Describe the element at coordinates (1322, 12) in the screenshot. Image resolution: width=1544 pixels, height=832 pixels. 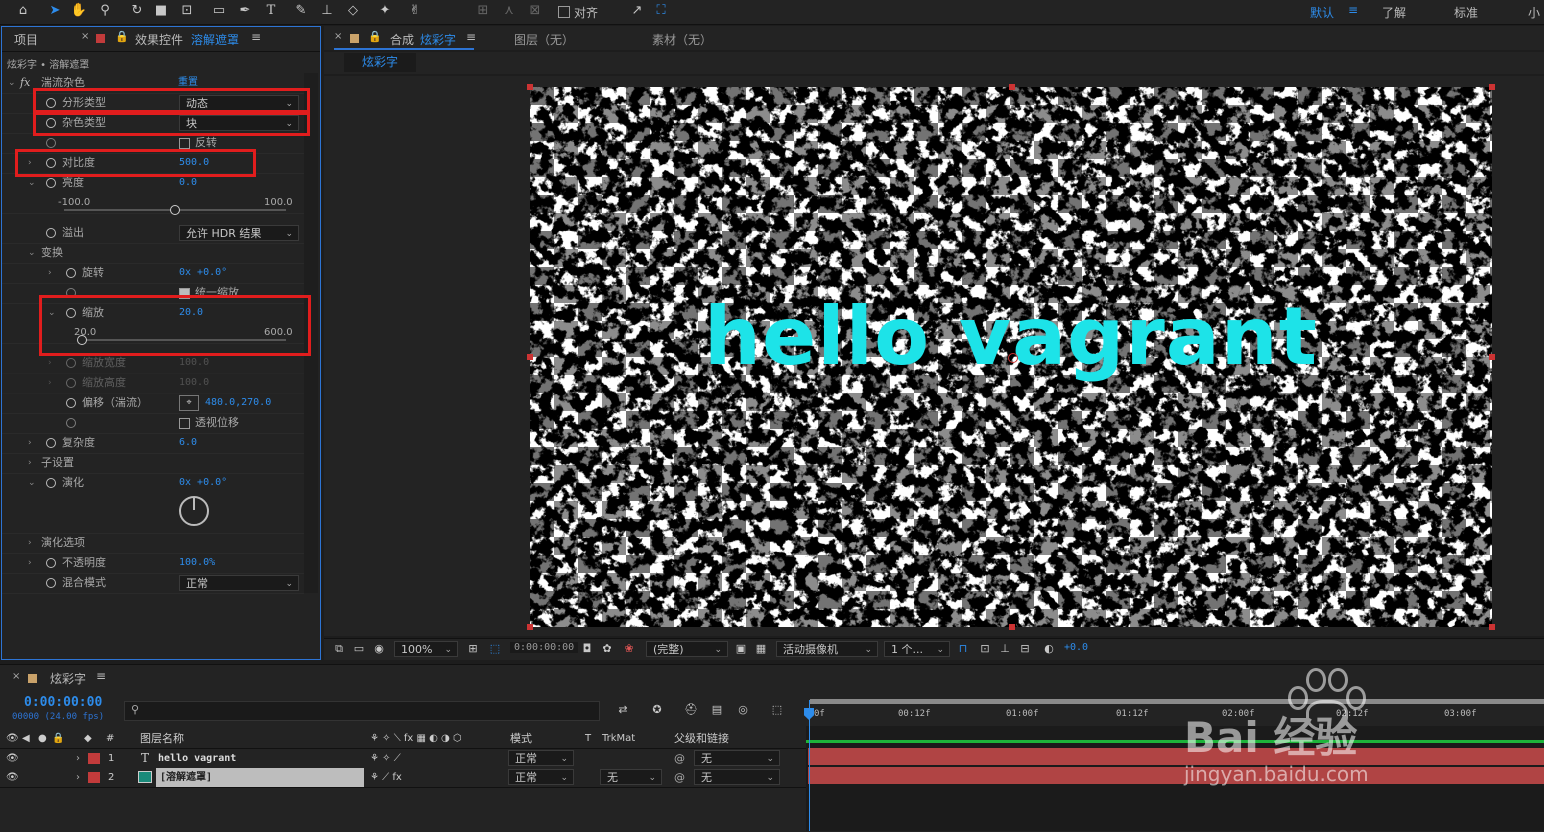
I see `workspace-default: 默认` at that location.